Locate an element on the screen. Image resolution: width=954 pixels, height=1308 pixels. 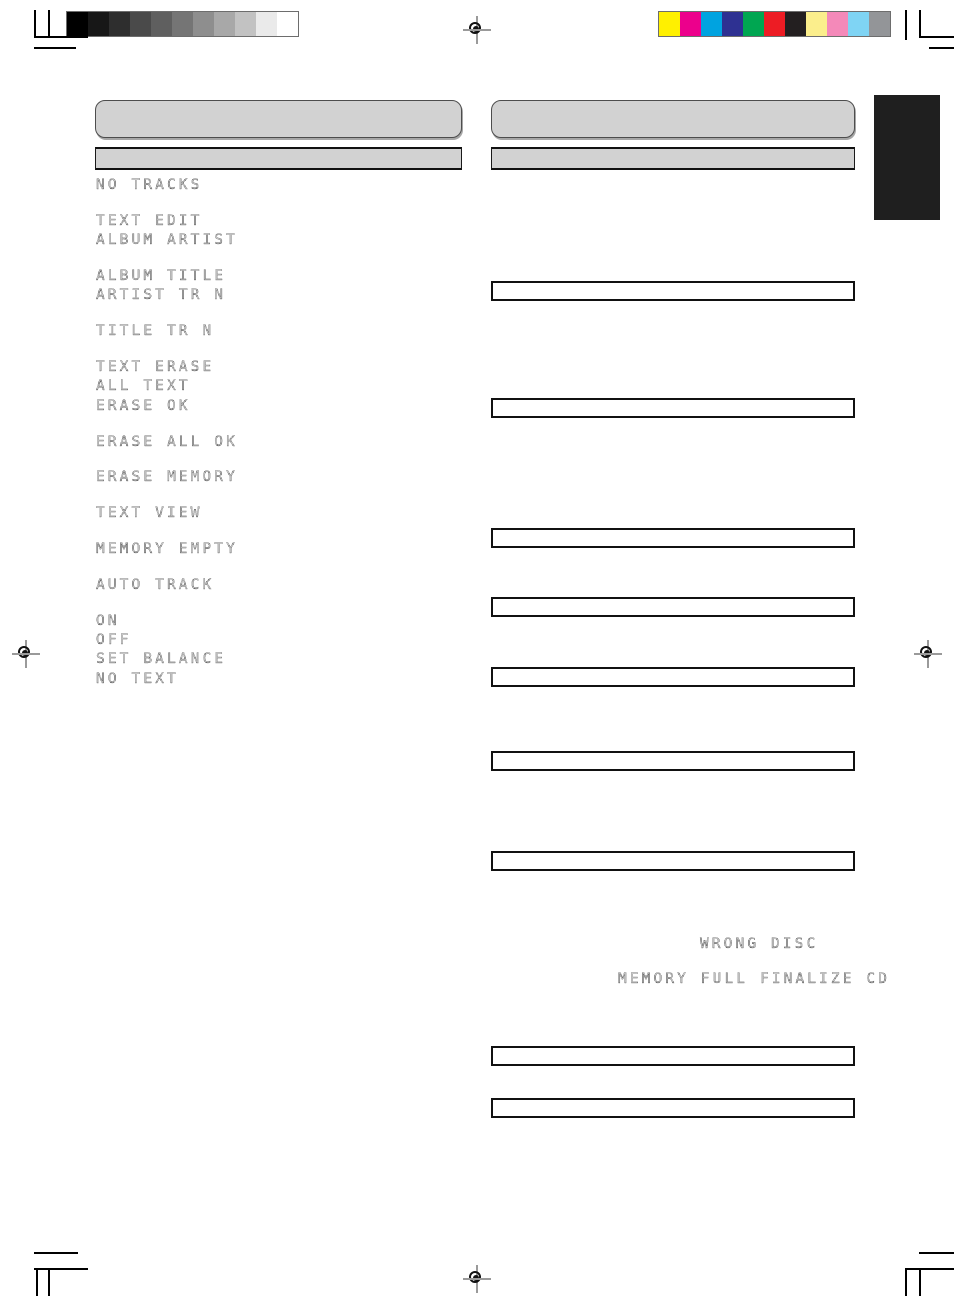
left-column is located at coordinates (278, 135).